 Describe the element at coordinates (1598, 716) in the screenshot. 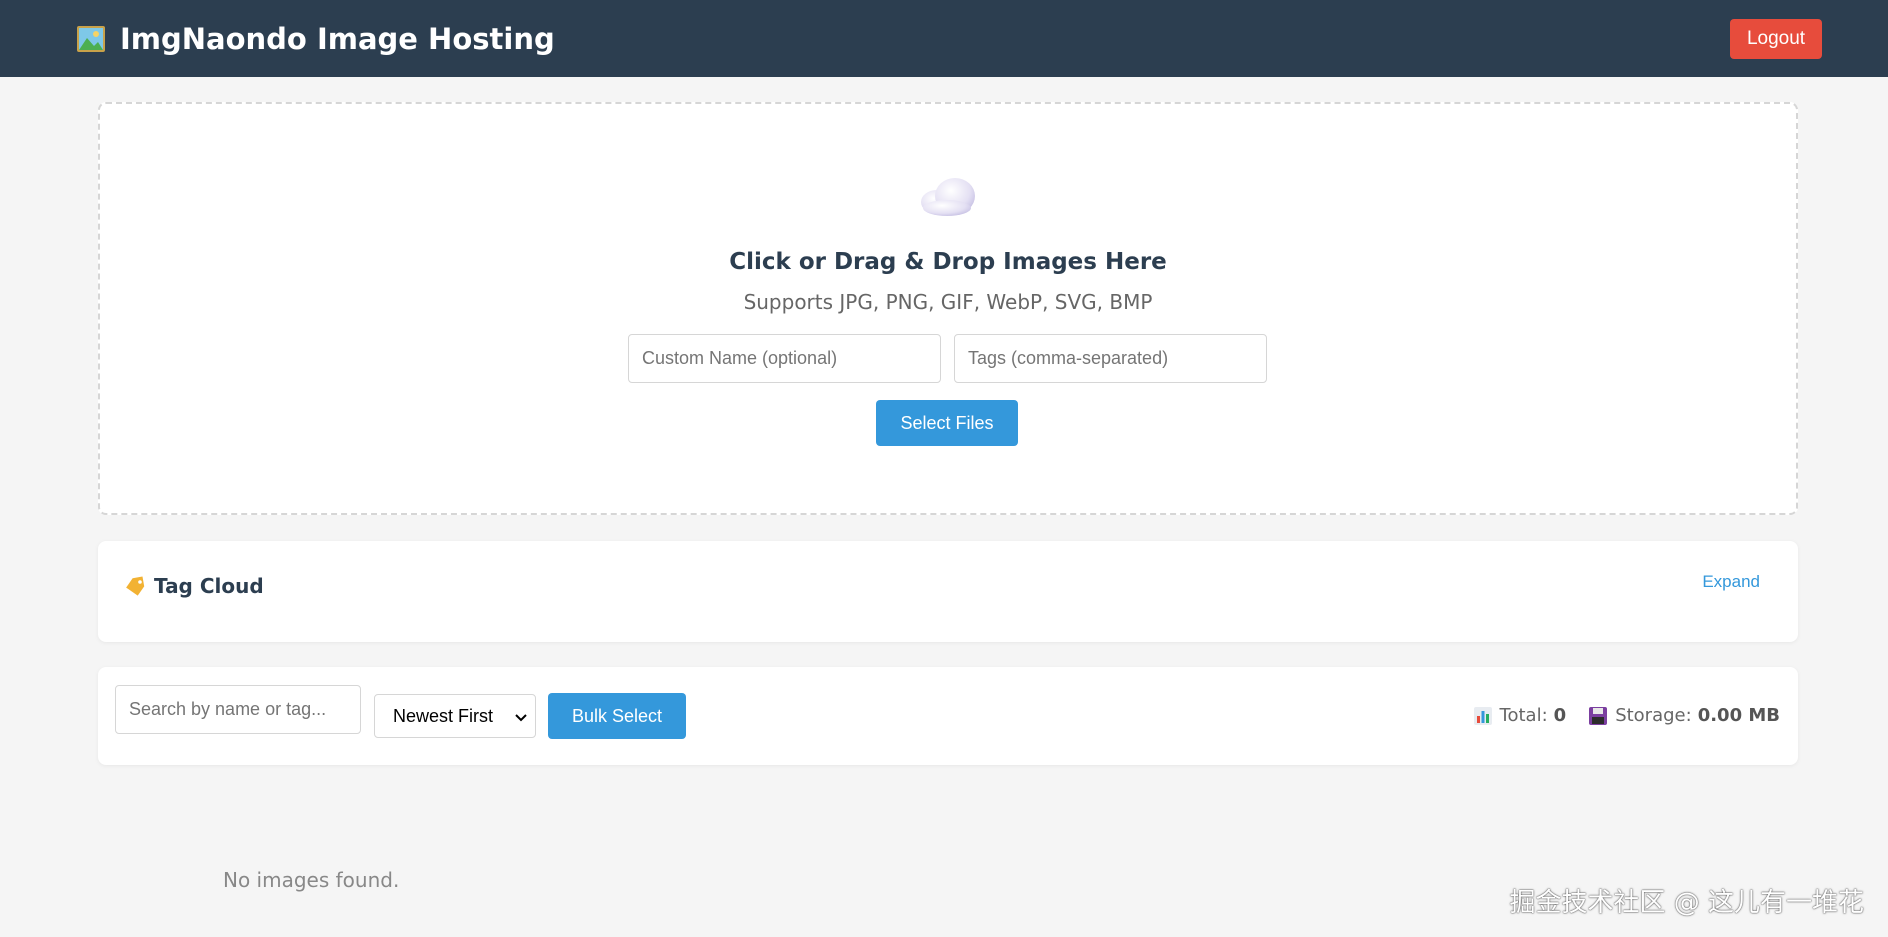

I see `floppy-disk-icon` at that location.